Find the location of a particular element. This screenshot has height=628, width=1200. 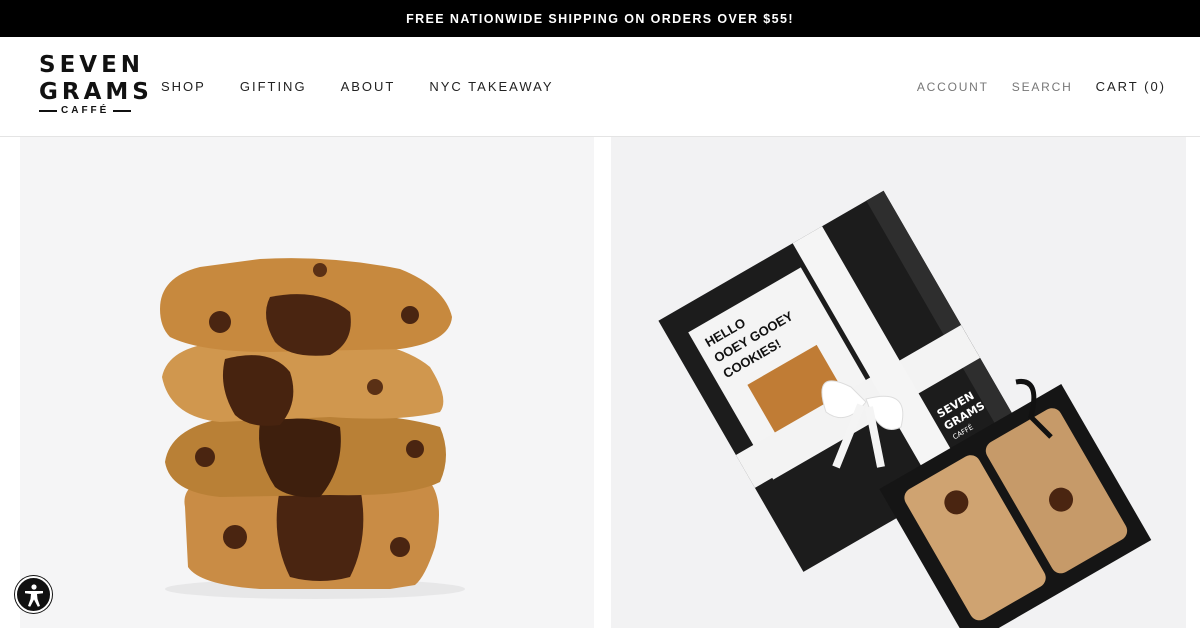

site-logo: SEVEN GRAMS CAFFÉ is located at coordinates (96, 88).